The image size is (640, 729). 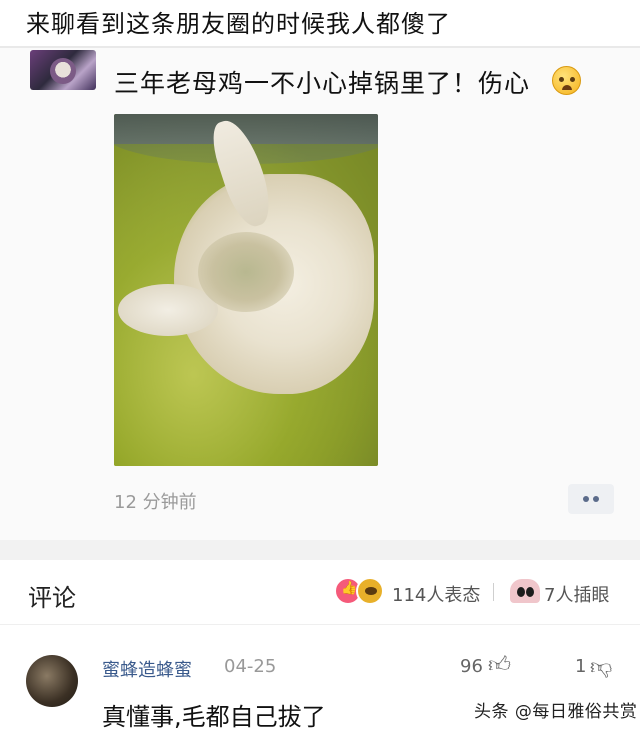 What do you see at coordinates (499, 664) in the screenshot?
I see `thumbs-up-icon: 👍︎` at bounding box center [499, 664].